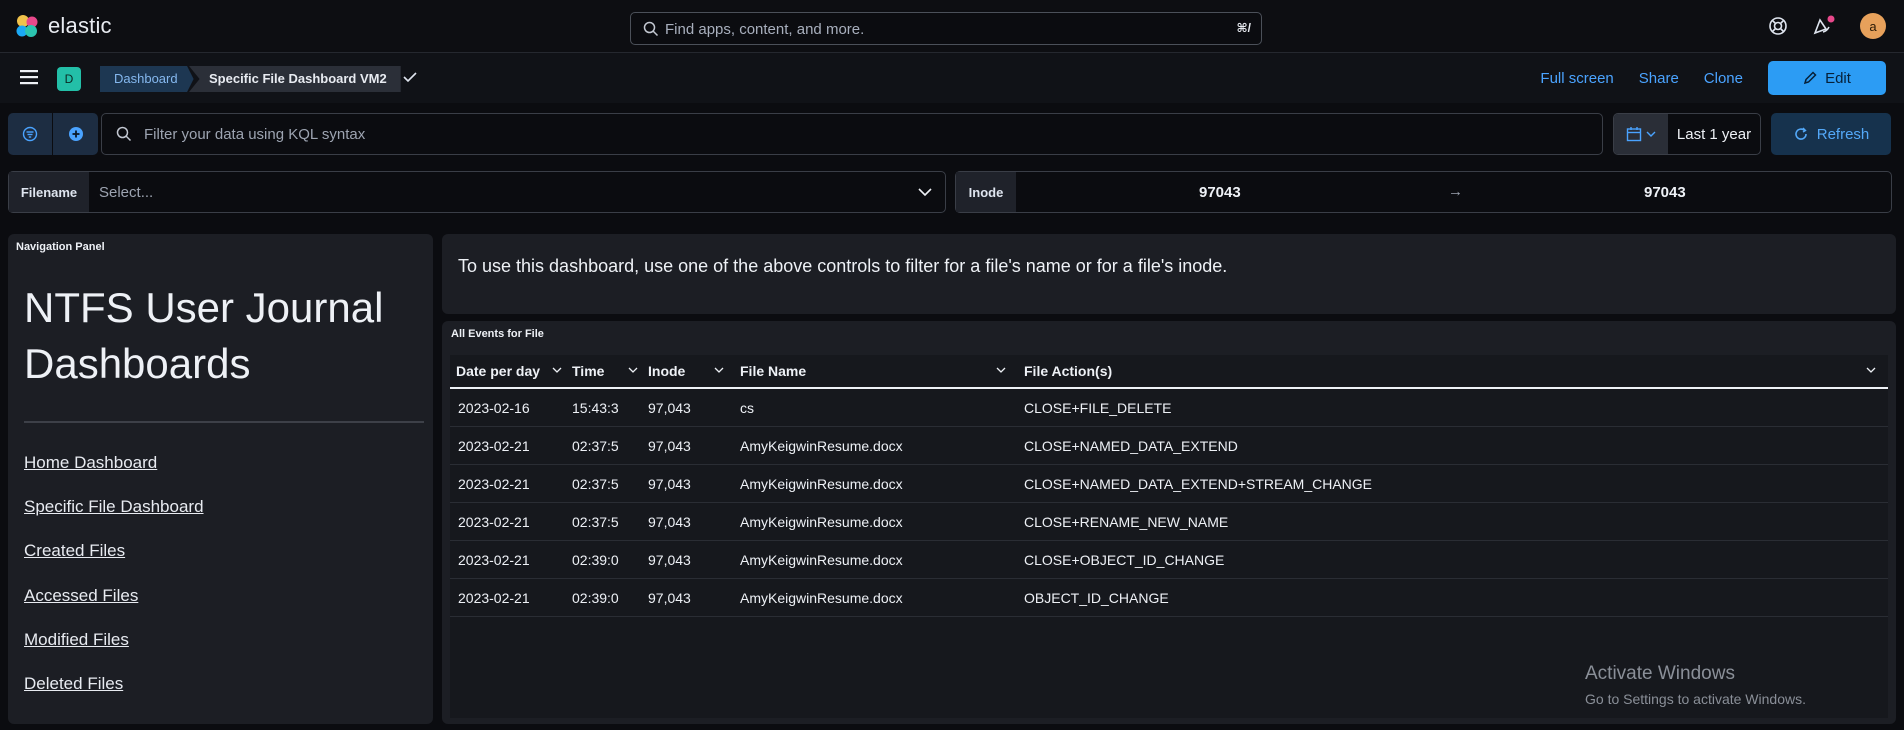 The height and width of the screenshot is (730, 1904). I want to click on date-picker: Last 1 year, so click(1687, 134).